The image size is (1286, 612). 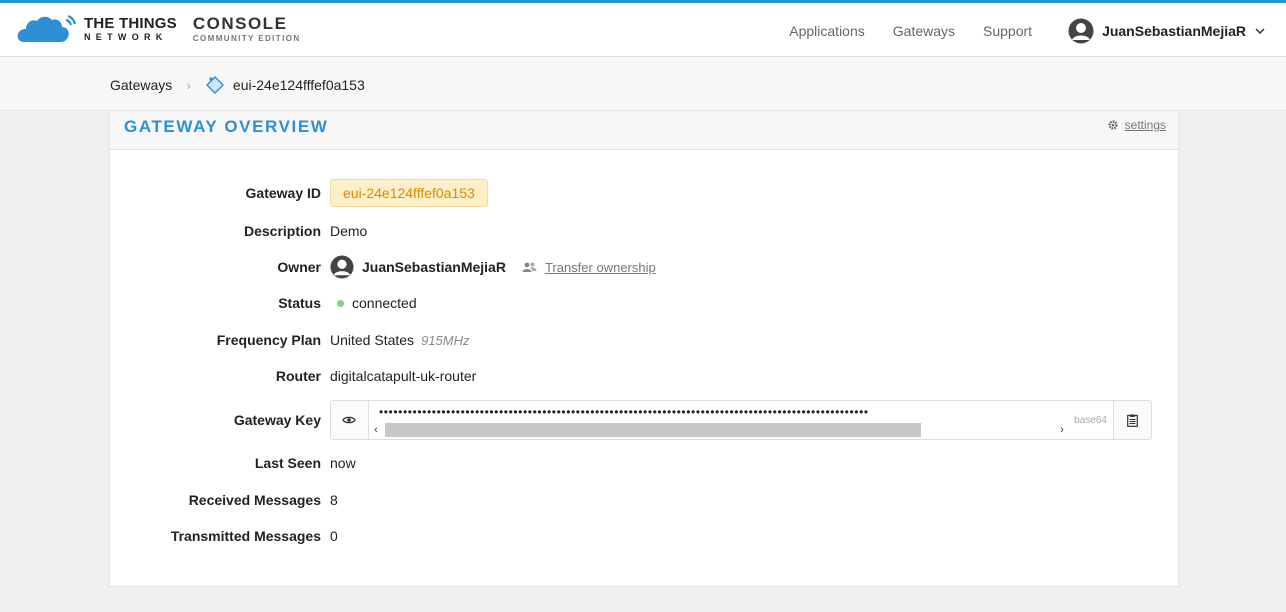 What do you see at coordinates (644, 500) in the screenshot?
I see `row-received-messages: Received Messages 8` at bounding box center [644, 500].